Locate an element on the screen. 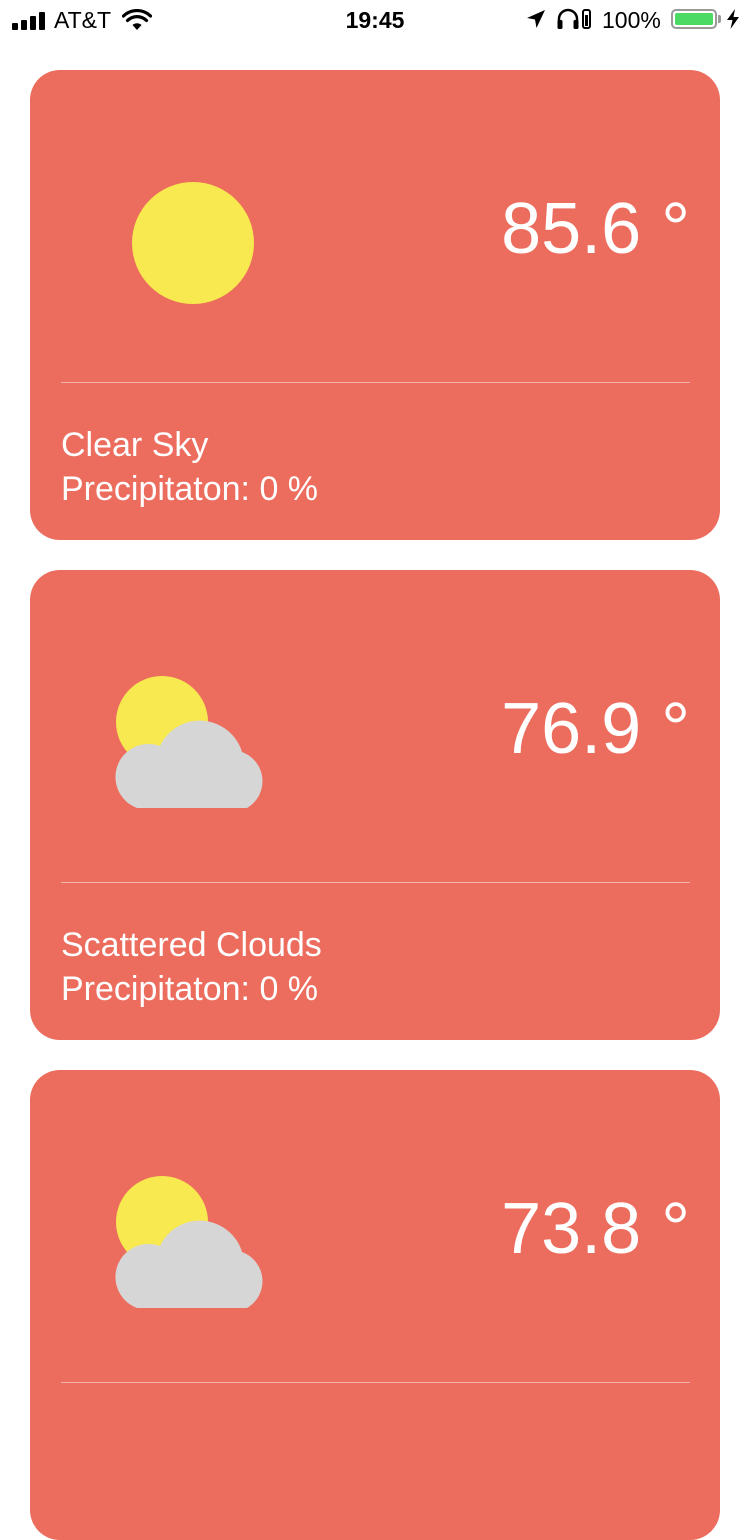 The height and width of the screenshot is (1540, 750). temperature: 76.9 ° is located at coordinates (595, 729).